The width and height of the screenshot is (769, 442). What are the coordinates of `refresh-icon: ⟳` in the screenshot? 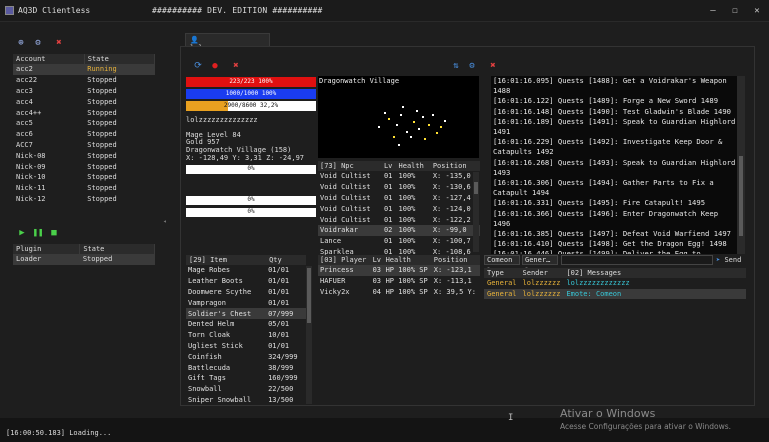 It's located at (198, 66).